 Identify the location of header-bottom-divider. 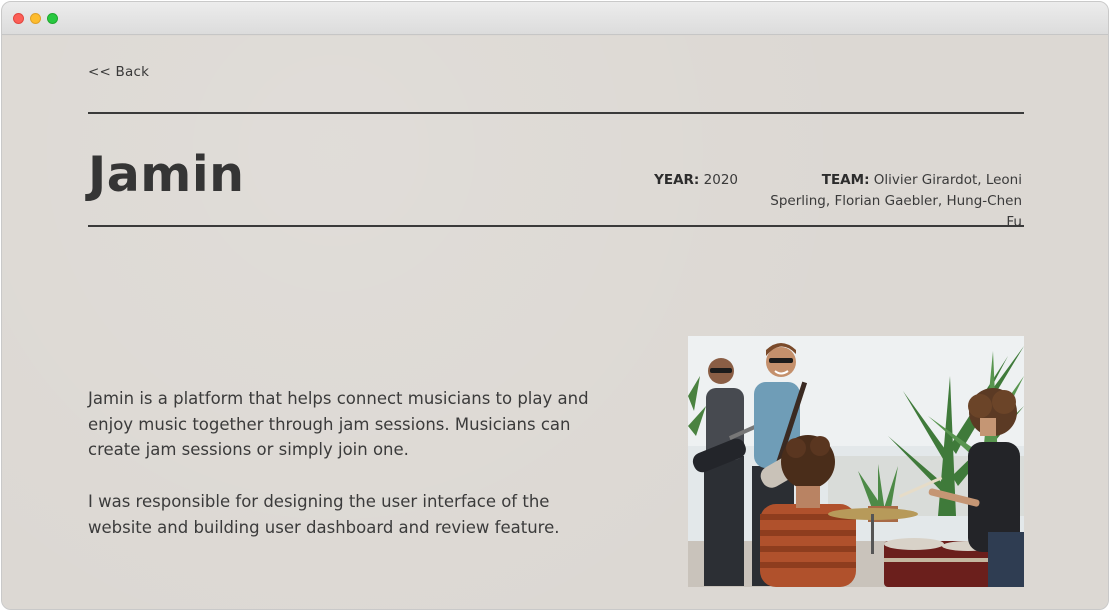
(556, 226).